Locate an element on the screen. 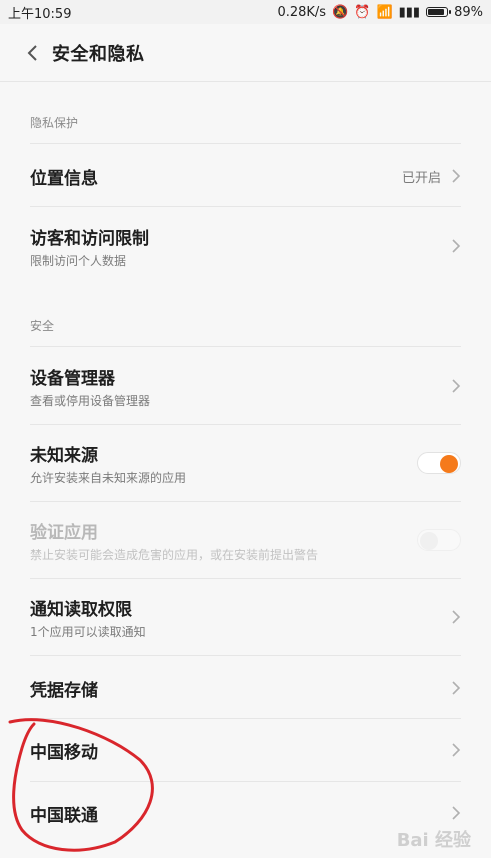  wifi-icon: 📶 is located at coordinates (384, 12).